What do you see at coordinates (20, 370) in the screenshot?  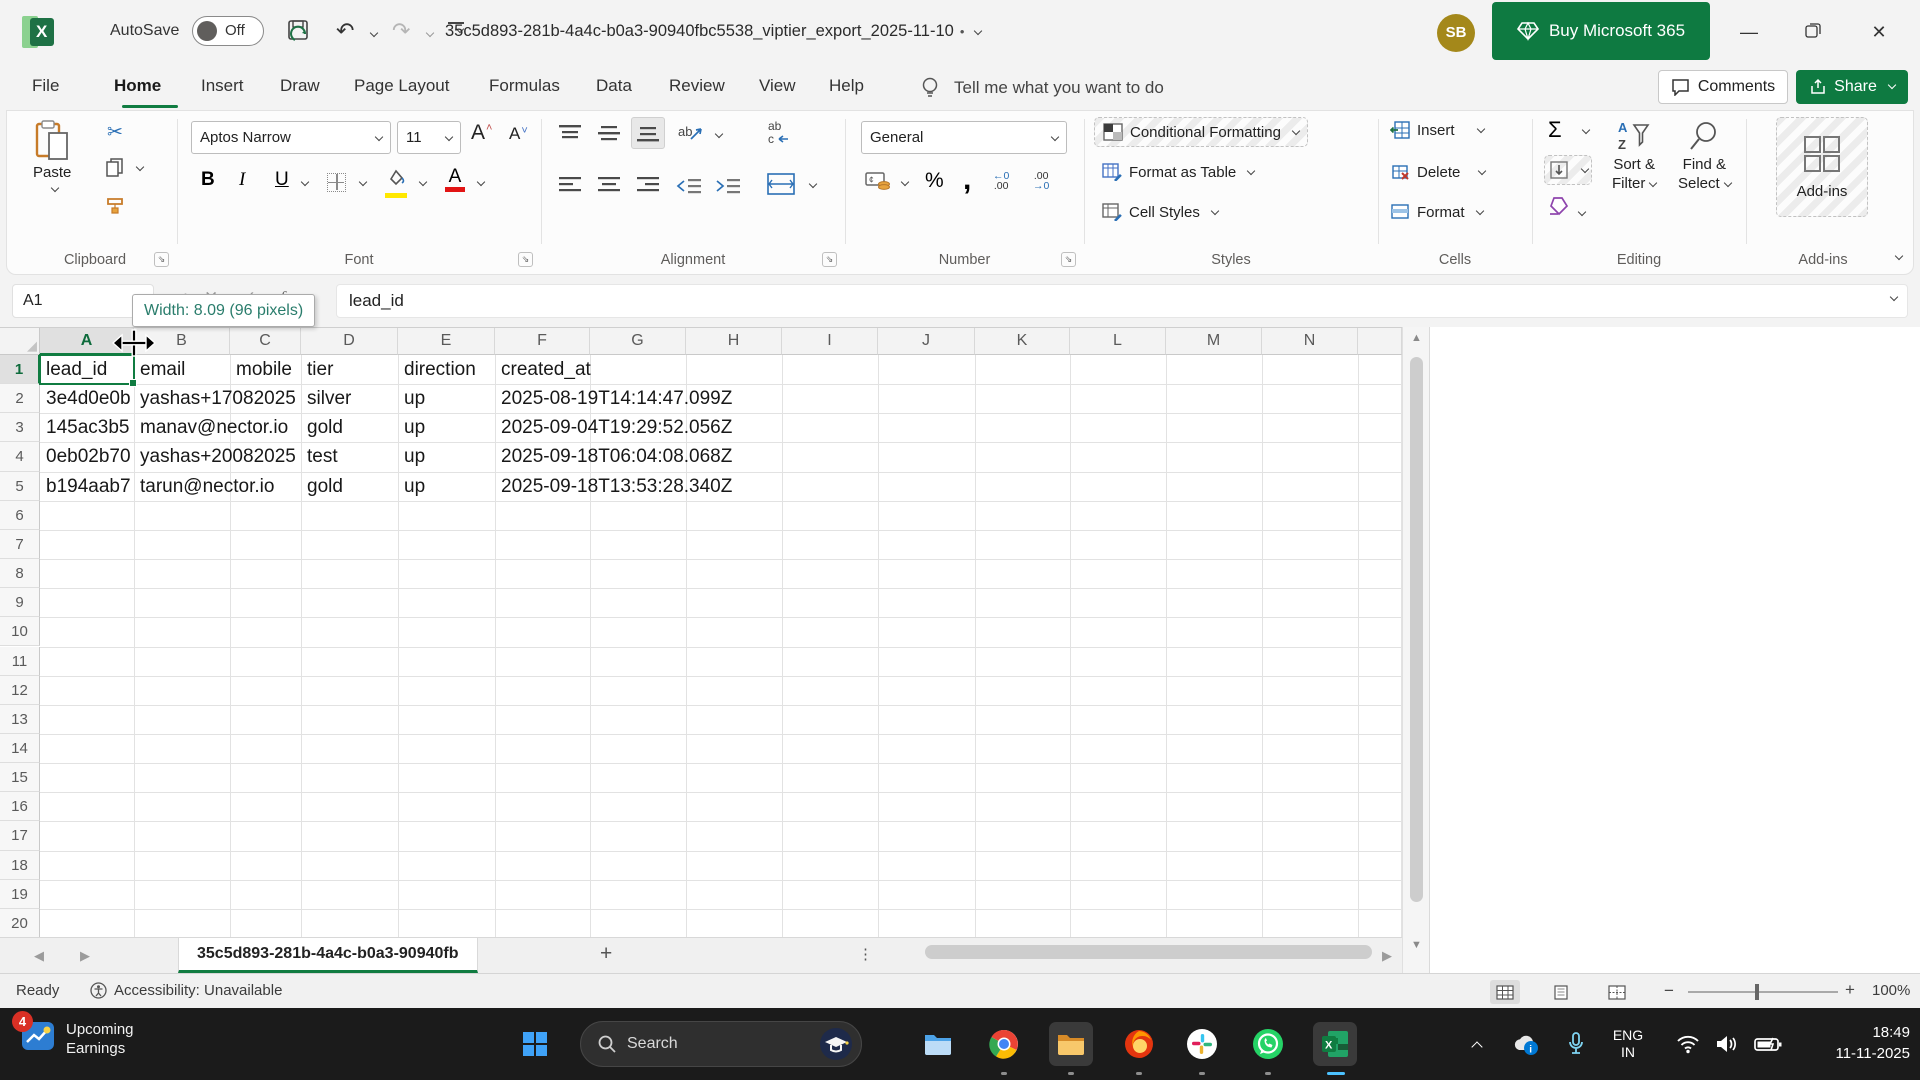 I see `row-header-1: 1` at bounding box center [20, 370].